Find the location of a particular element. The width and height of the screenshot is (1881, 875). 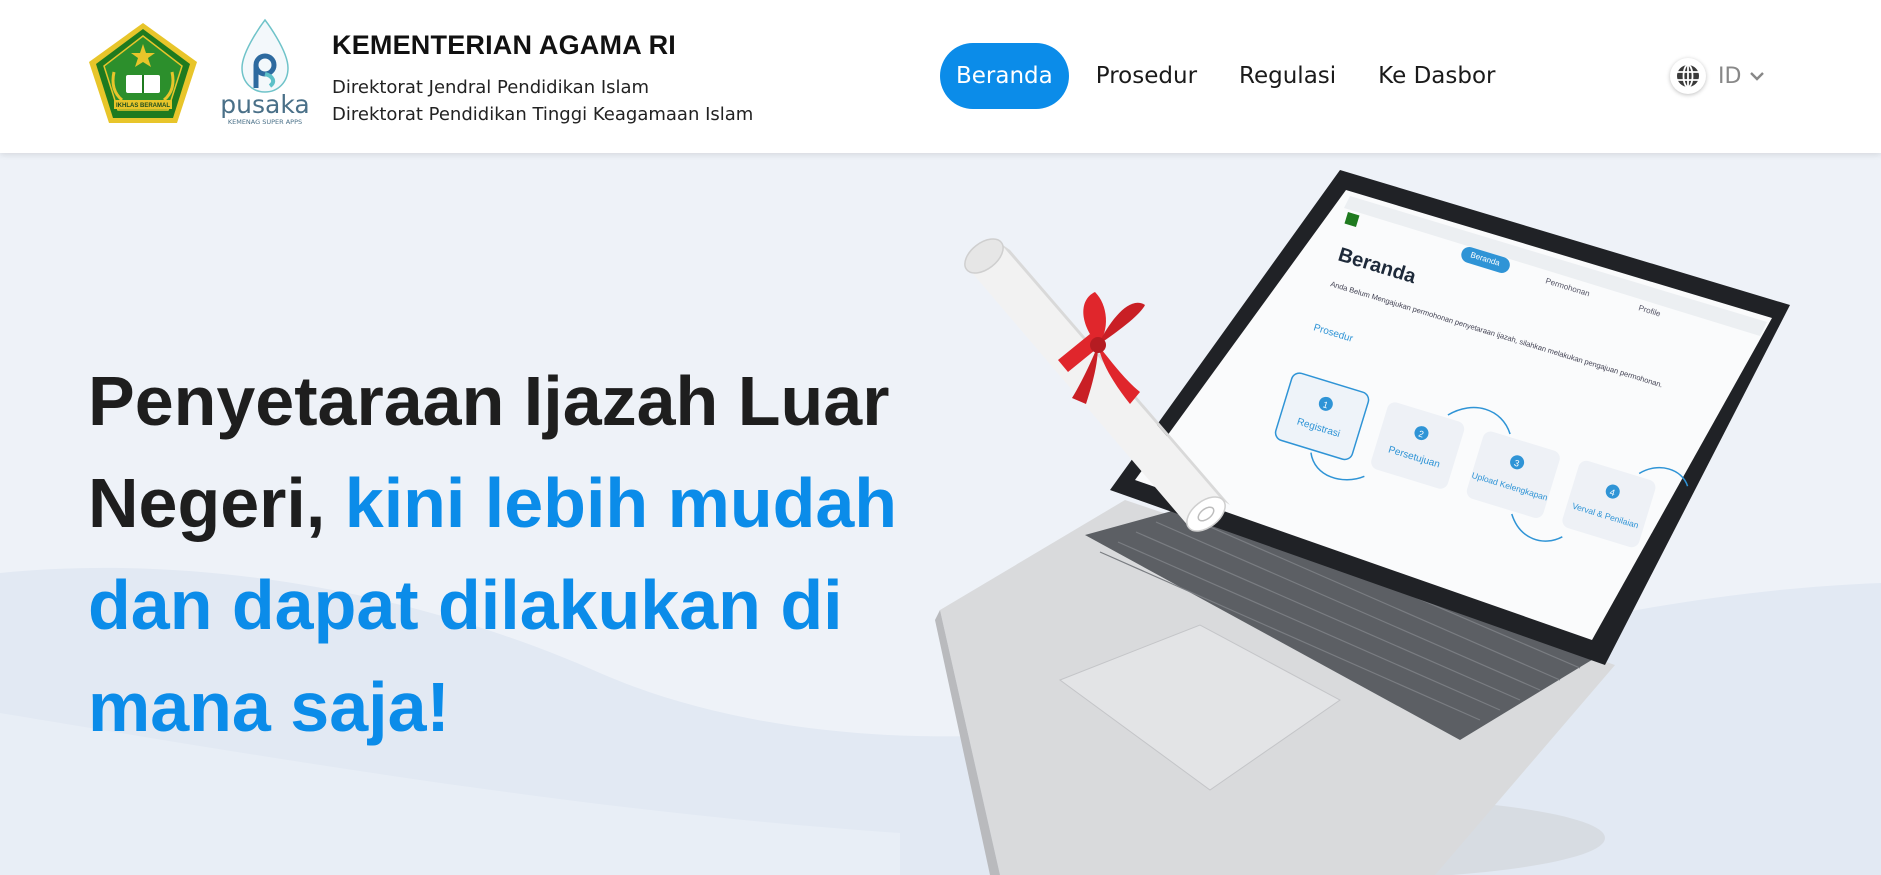

nav-regulasi: Regulasi is located at coordinates (1287, 76).